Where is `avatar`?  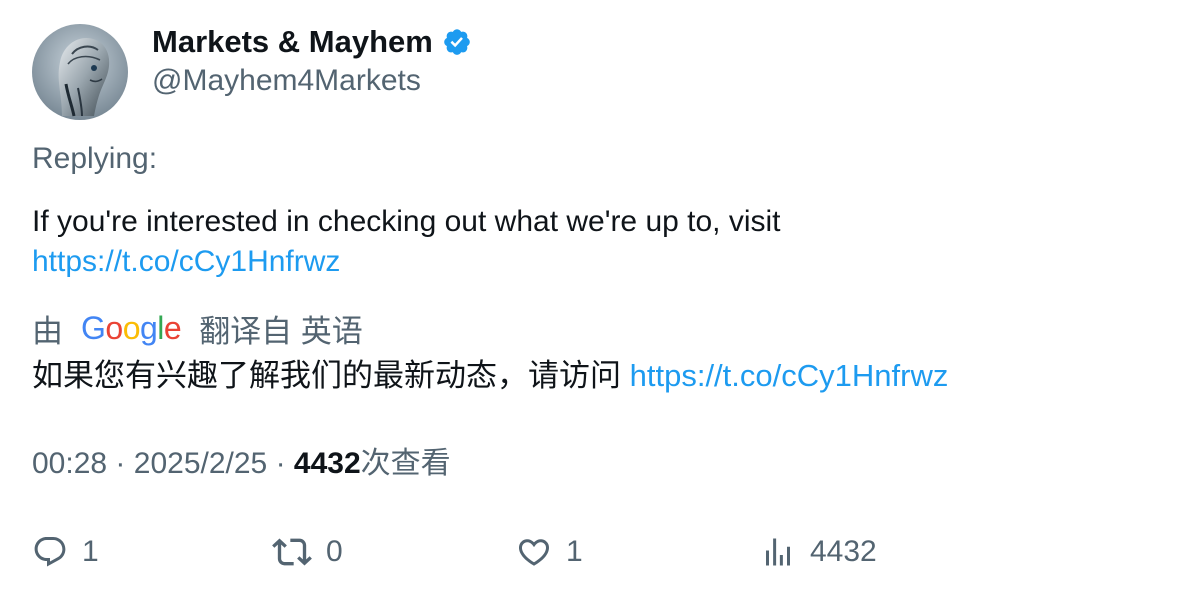 avatar is located at coordinates (80, 72).